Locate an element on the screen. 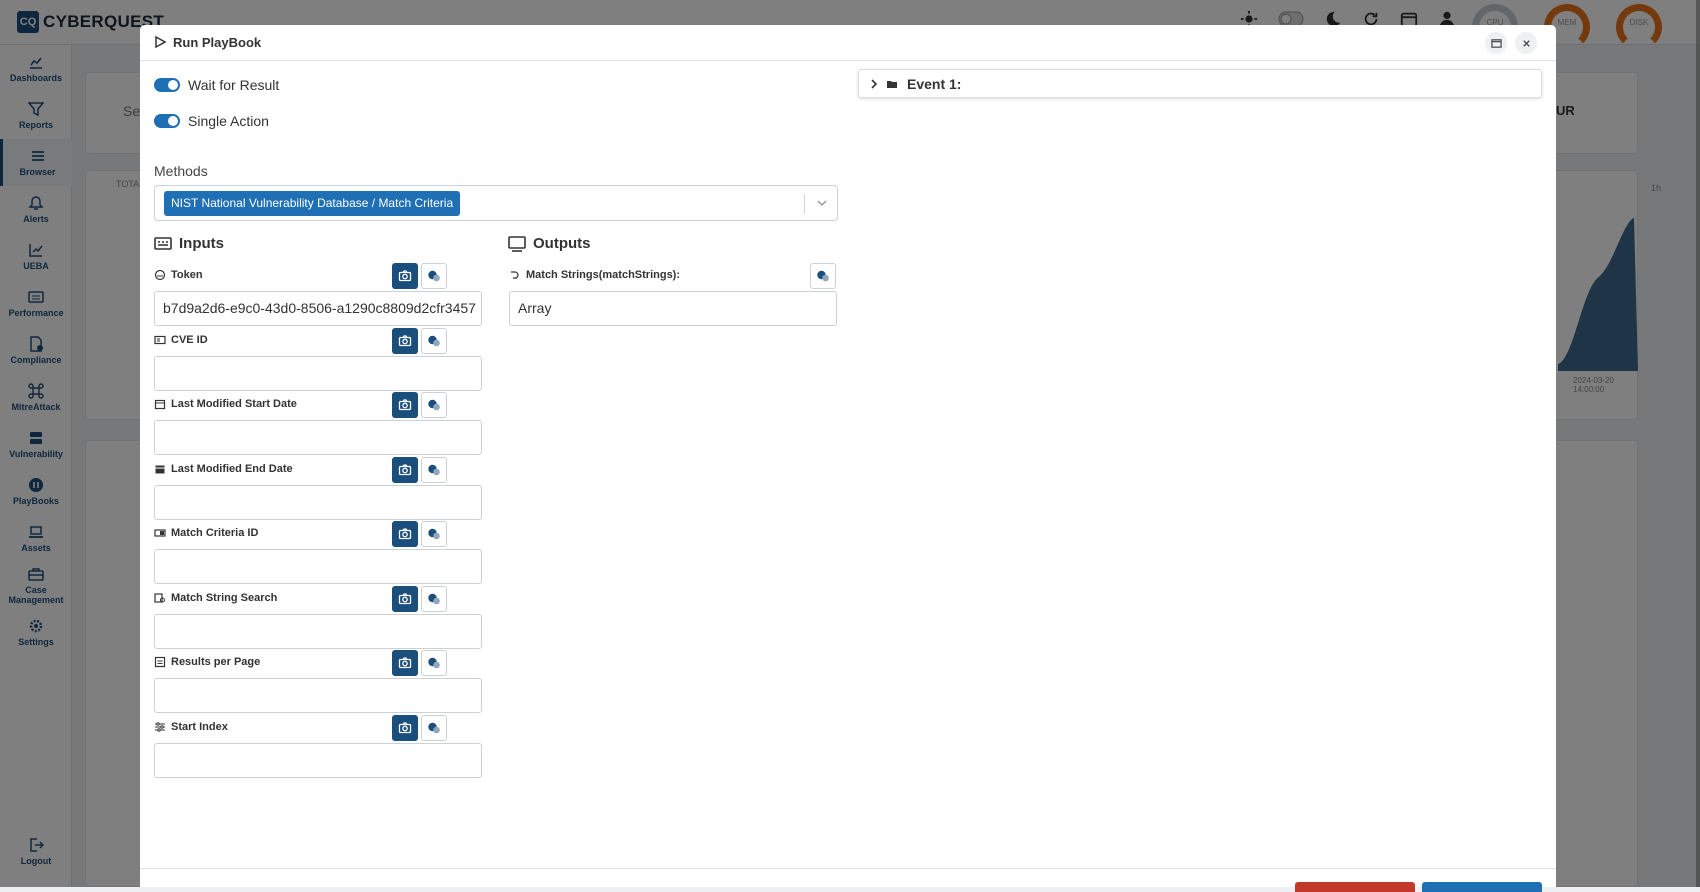 Image resolution: width=1700 pixels, height=892 pixels. snapshot-button-match-string-search is located at coordinates (405, 599).